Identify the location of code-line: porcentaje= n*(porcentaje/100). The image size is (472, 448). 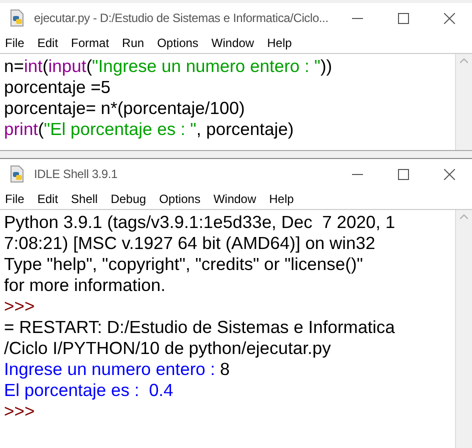
(124, 108).